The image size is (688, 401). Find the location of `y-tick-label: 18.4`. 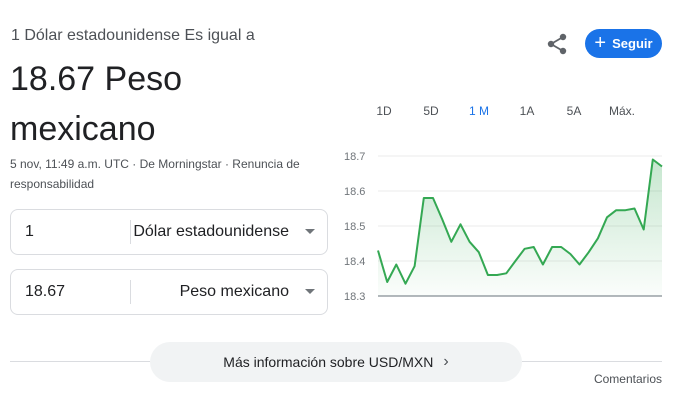

y-tick-label: 18.4 is located at coordinates (354, 262).